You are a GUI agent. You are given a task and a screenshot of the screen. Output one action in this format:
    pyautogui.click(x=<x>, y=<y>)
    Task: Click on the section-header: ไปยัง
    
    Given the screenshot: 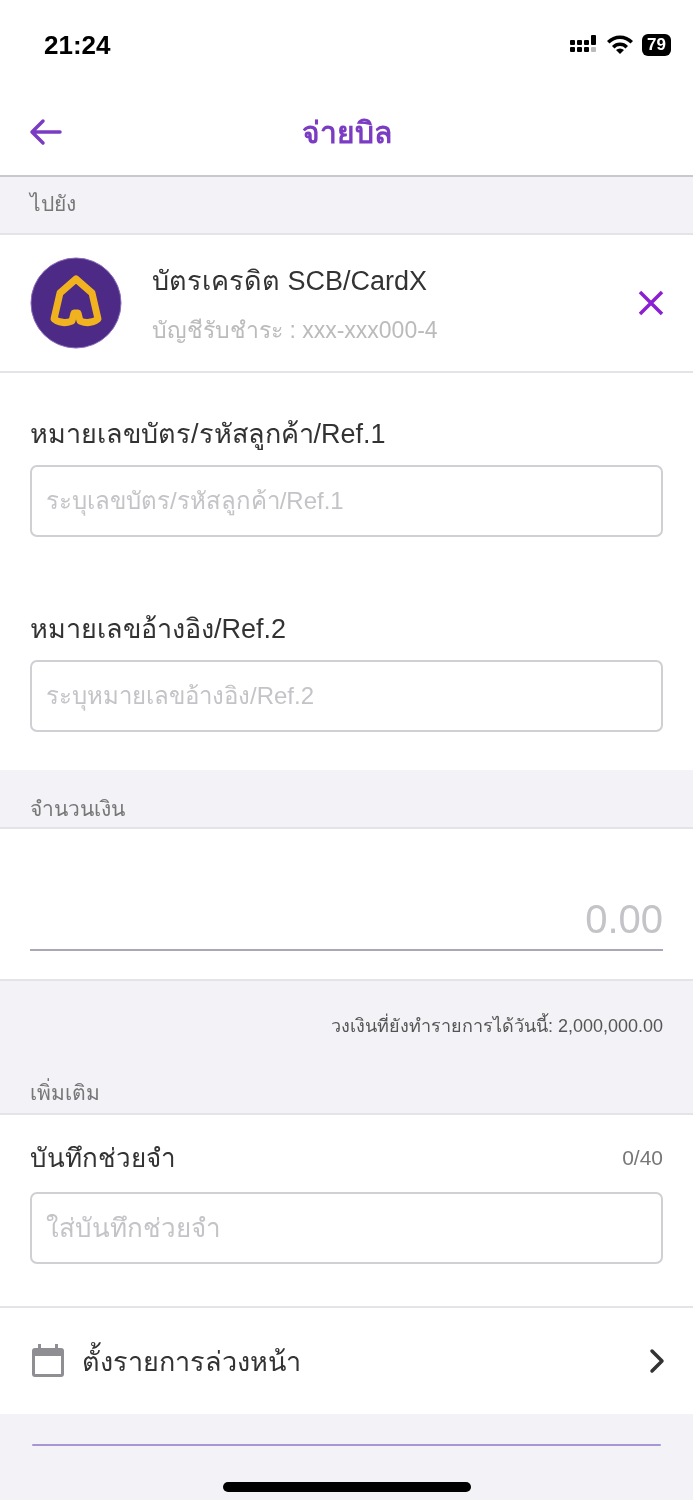 What is the action you would take?
    pyautogui.click(x=53, y=203)
    